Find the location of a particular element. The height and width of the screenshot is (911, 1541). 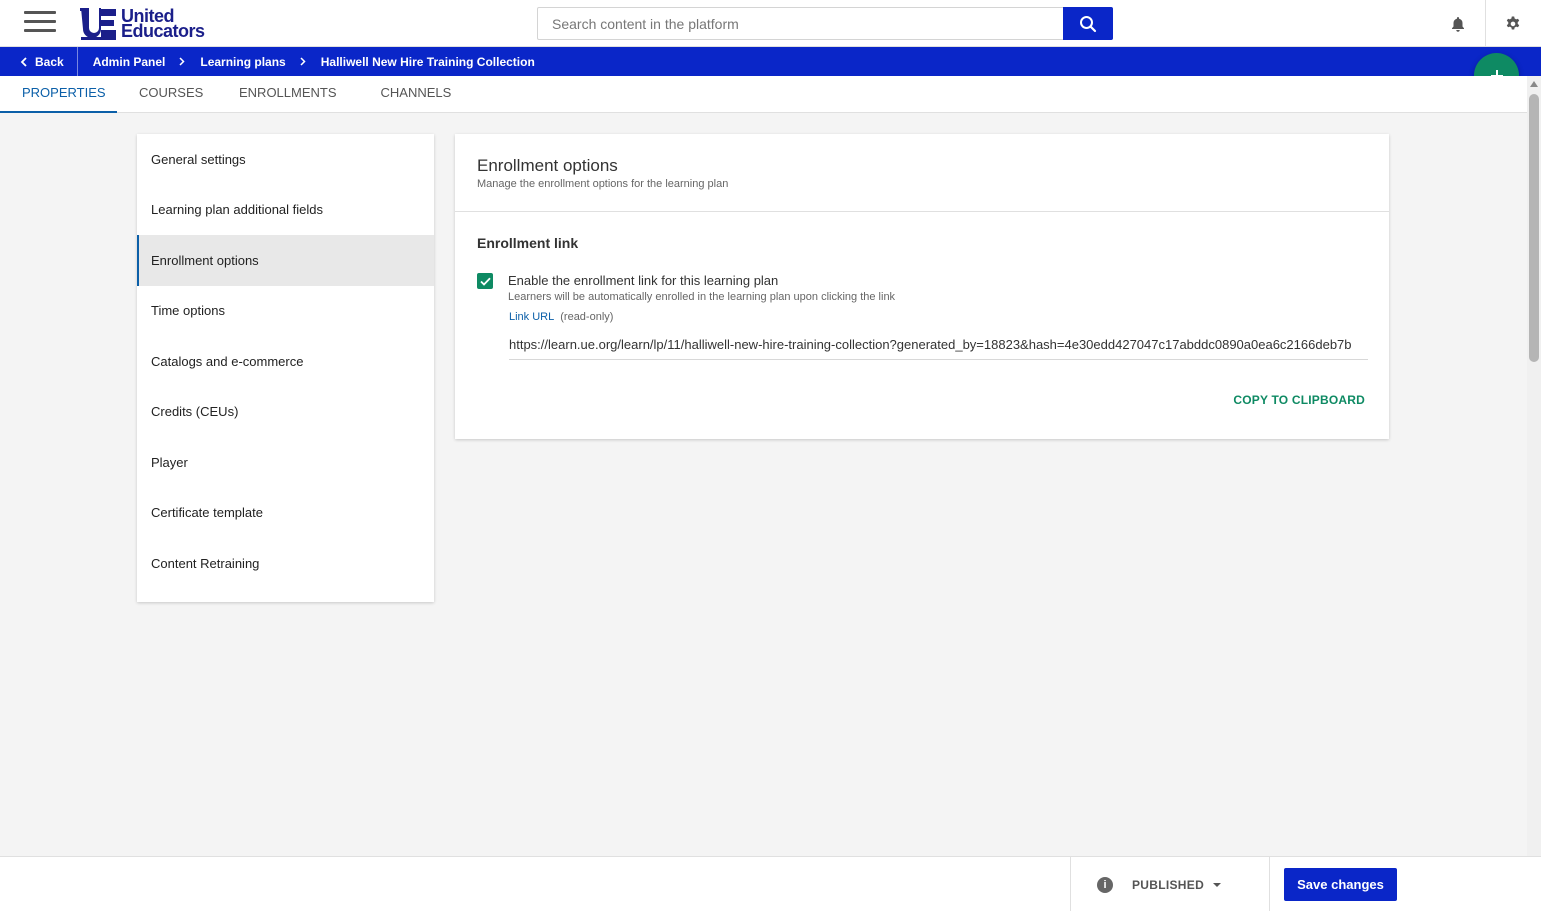

checkmark-icon is located at coordinates (485, 281).